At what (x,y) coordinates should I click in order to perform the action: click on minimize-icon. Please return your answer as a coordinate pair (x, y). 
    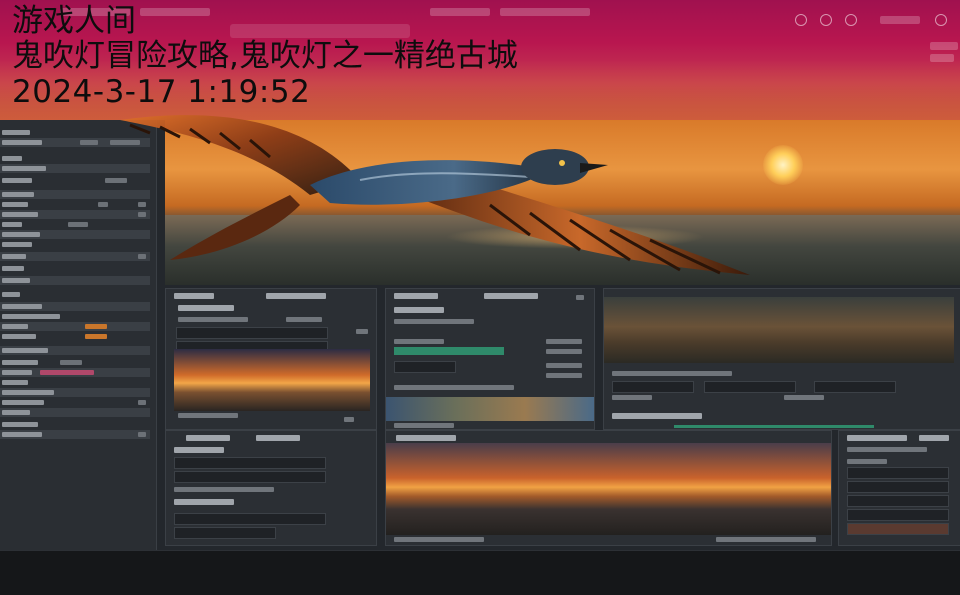
    Looking at the image, I should click on (826, 20).